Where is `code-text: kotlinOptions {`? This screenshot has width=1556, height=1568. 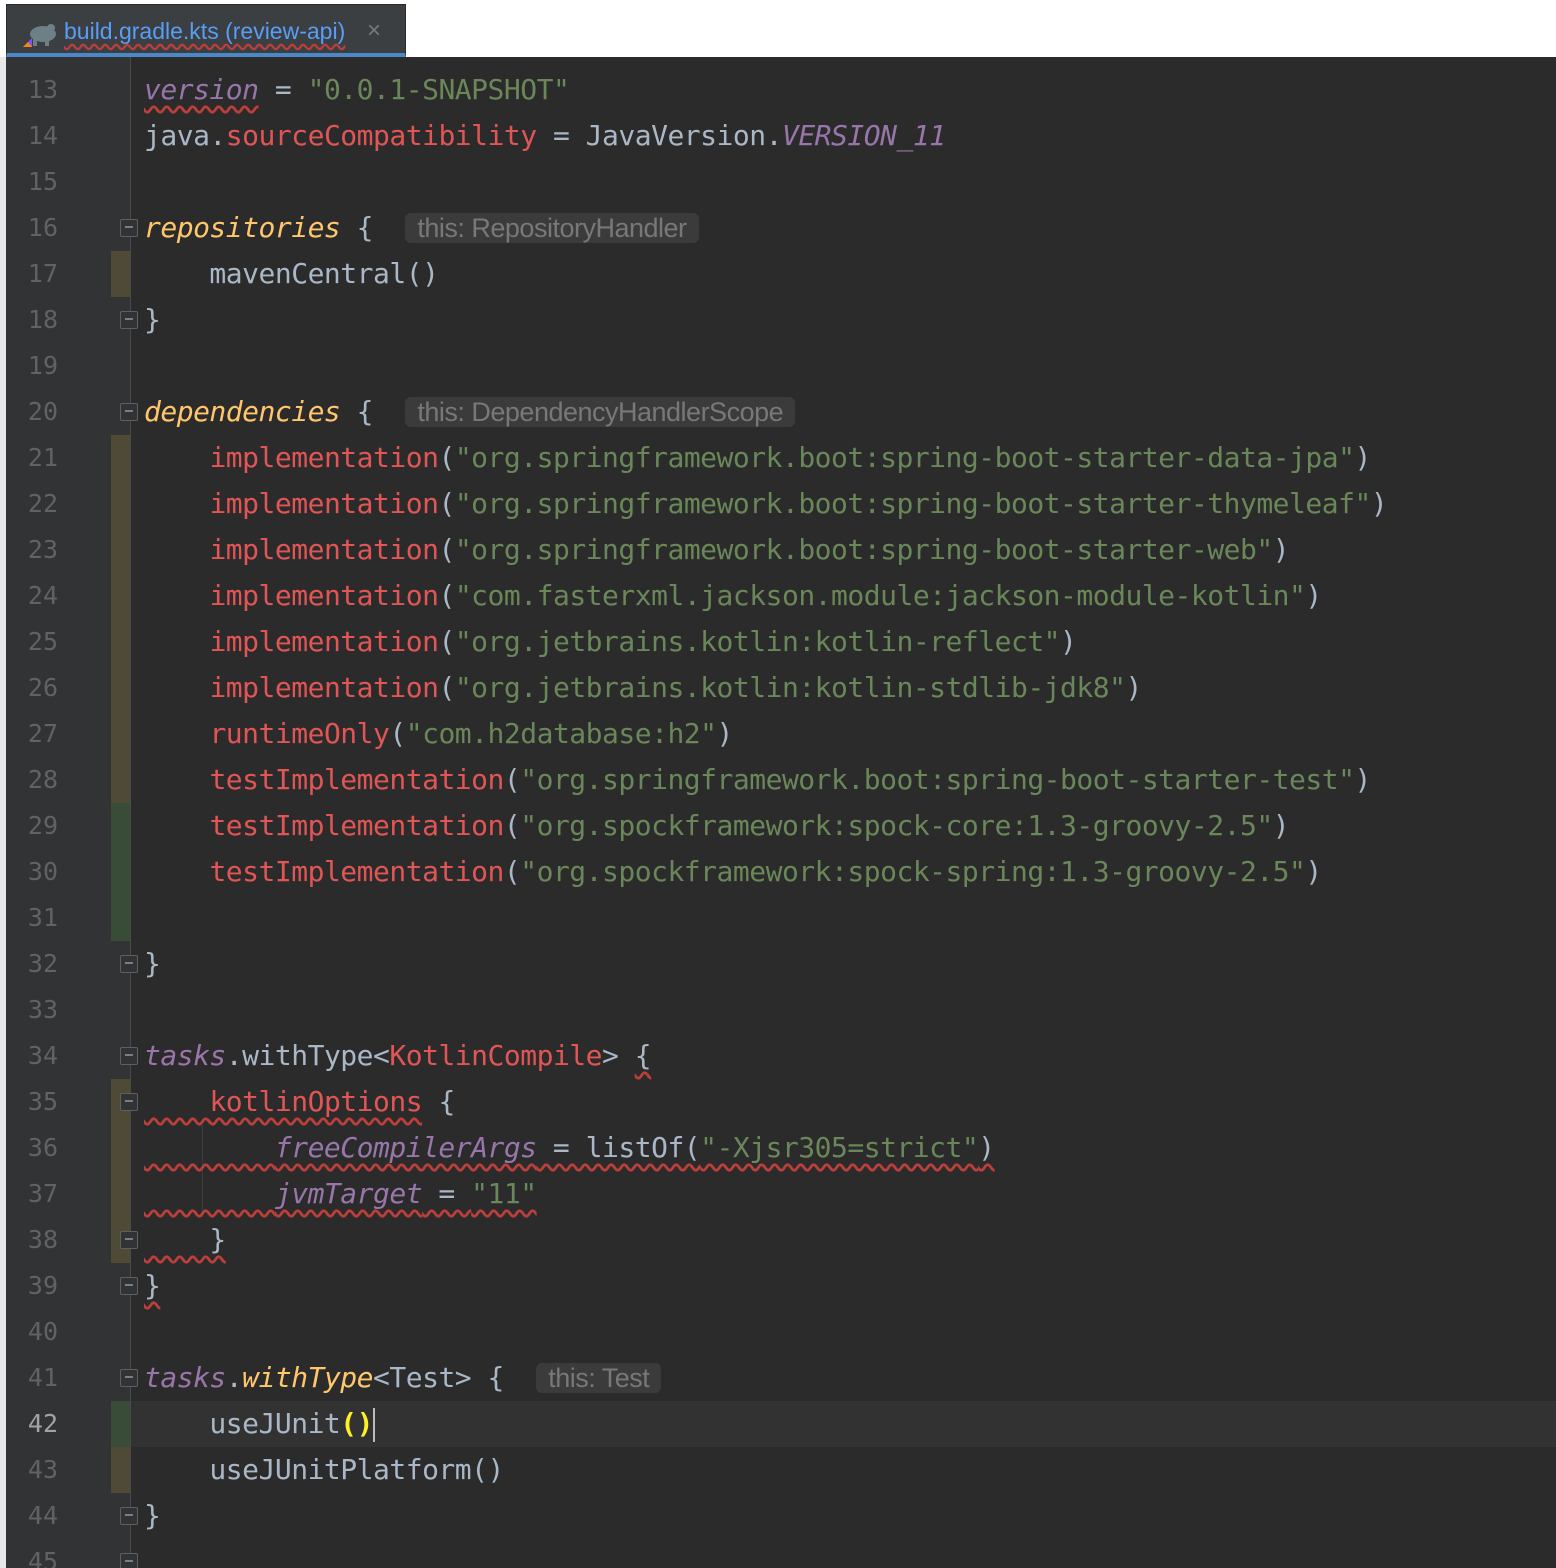 code-text: kotlinOptions { is located at coordinates (299, 1101).